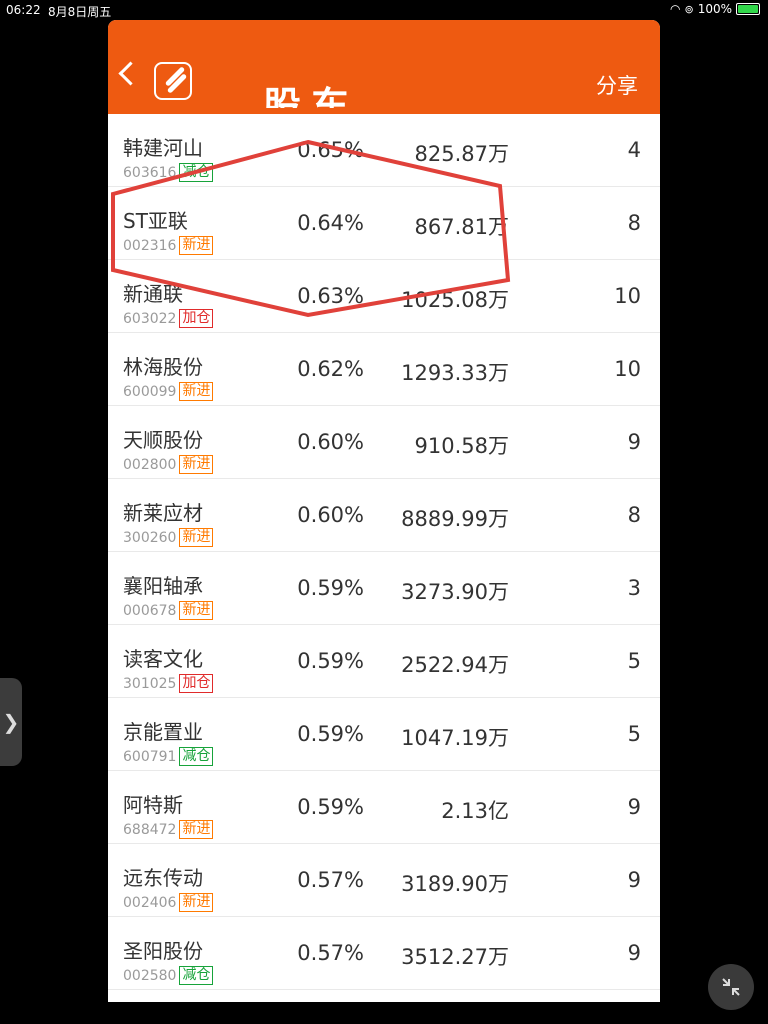 The width and height of the screenshot is (768, 1024). What do you see at coordinates (153, 294) in the screenshot?
I see `stock-name: 新通联` at bounding box center [153, 294].